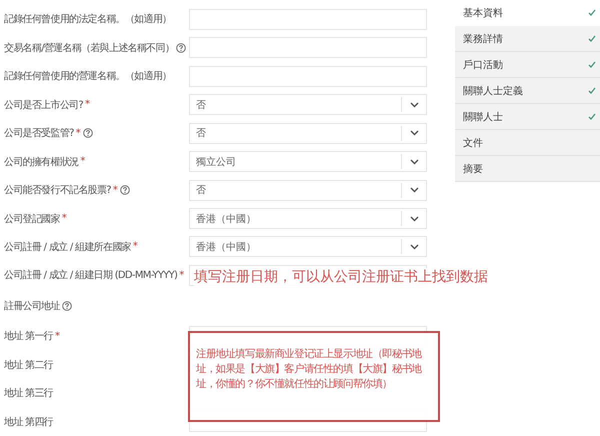 This screenshot has height=436, width=600. Describe the element at coordinates (32, 219) in the screenshot. I see `field-label: 公司登記國家` at that location.